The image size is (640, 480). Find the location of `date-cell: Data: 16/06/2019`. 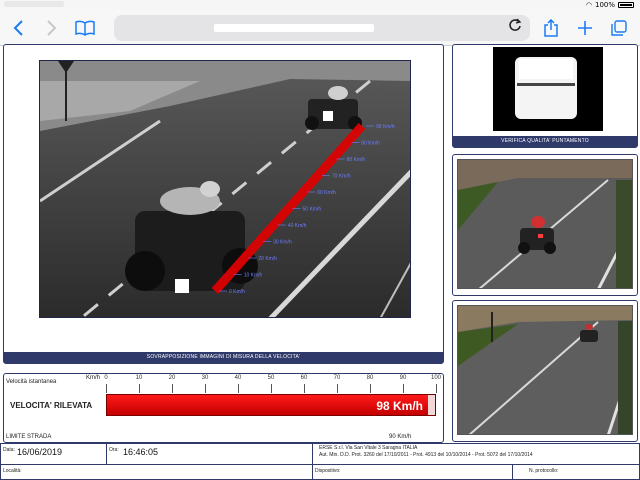

date-cell: Data: 16/06/2019 is located at coordinates (54, 454).